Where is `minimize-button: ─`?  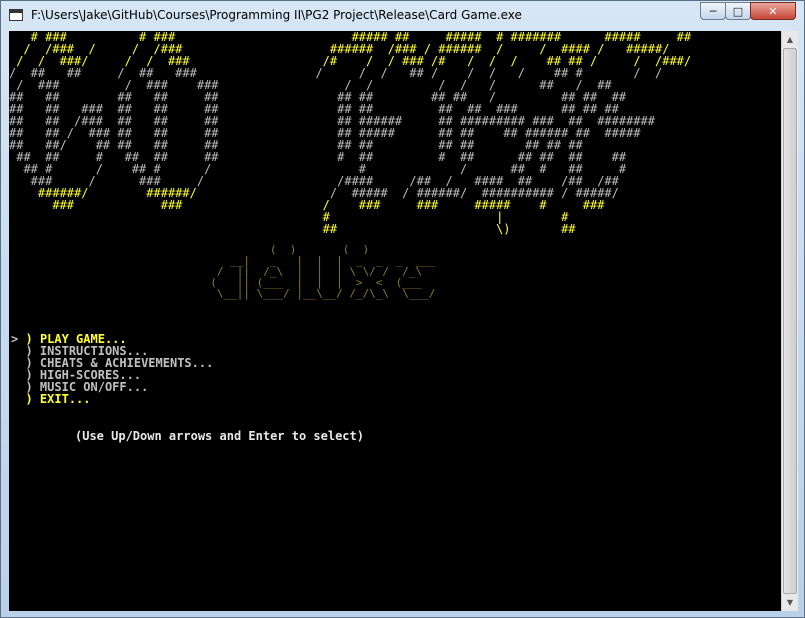
minimize-button: ─ is located at coordinates (713, 11).